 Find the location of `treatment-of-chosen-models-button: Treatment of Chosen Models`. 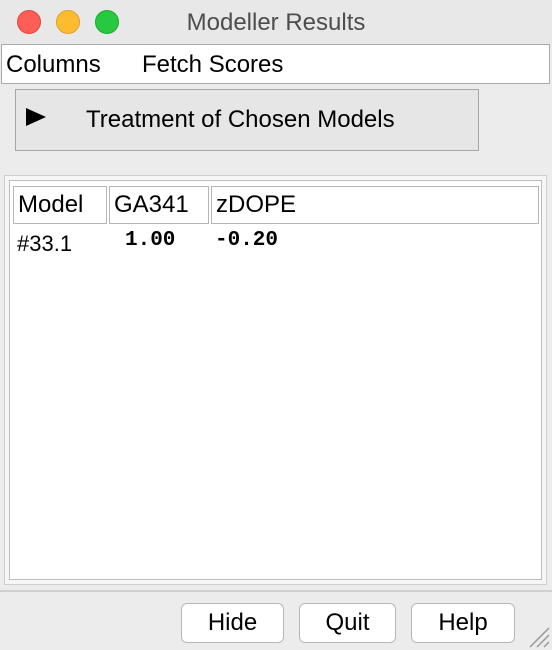

treatment-of-chosen-models-button: Treatment of Chosen Models is located at coordinates (247, 120).